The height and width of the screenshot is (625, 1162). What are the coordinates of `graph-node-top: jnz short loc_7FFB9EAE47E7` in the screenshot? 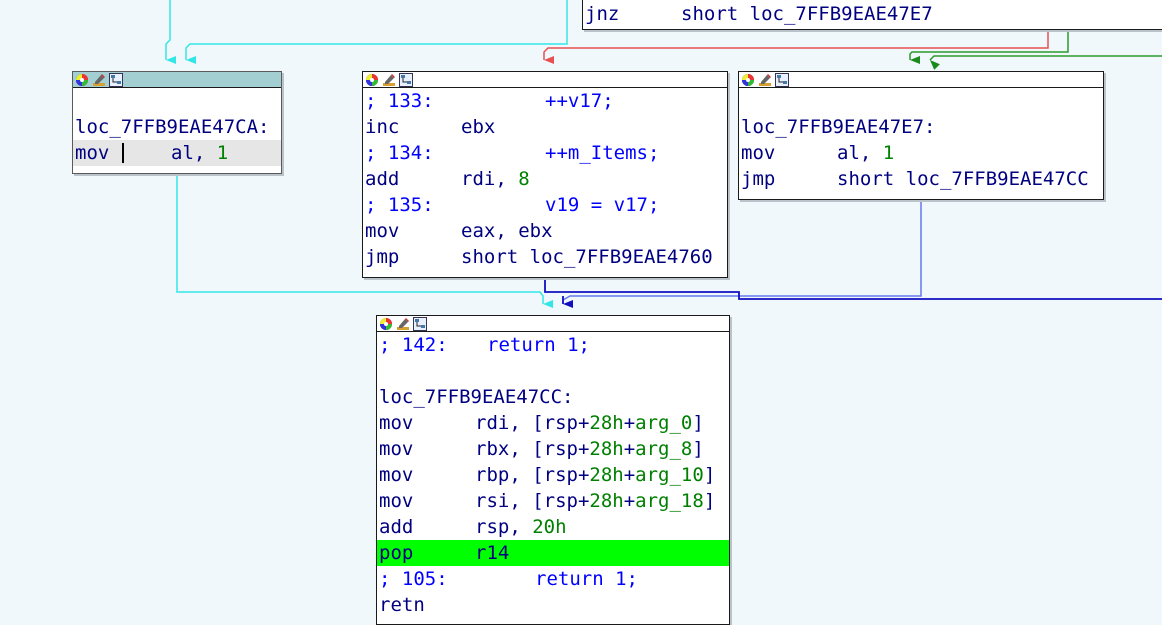 It's located at (872, 15).